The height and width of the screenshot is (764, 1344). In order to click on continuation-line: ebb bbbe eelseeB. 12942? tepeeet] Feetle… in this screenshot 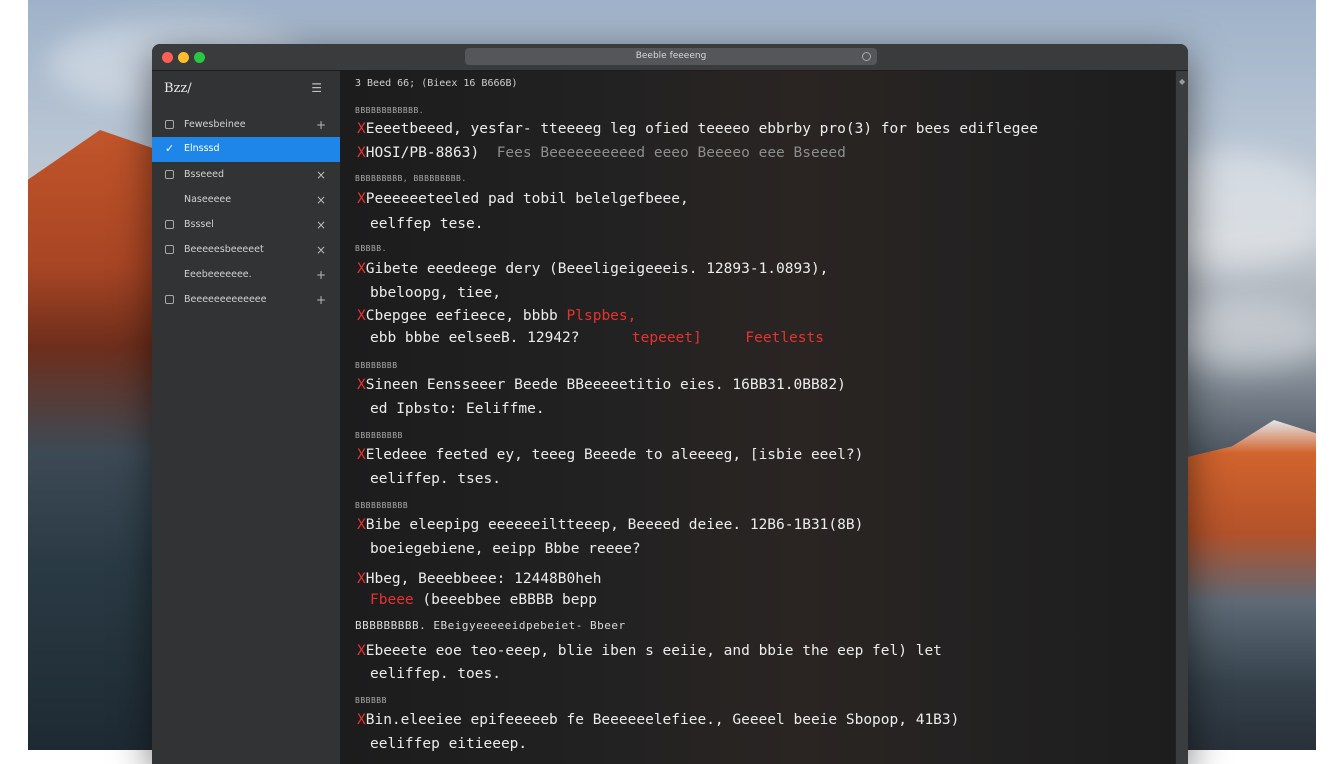, I will do `click(597, 338)`.